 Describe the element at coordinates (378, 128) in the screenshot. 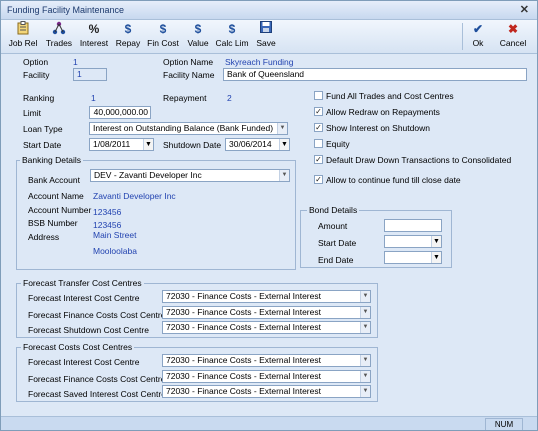

I see `show-interest-label: Show Interest on Shutdown` at that location.